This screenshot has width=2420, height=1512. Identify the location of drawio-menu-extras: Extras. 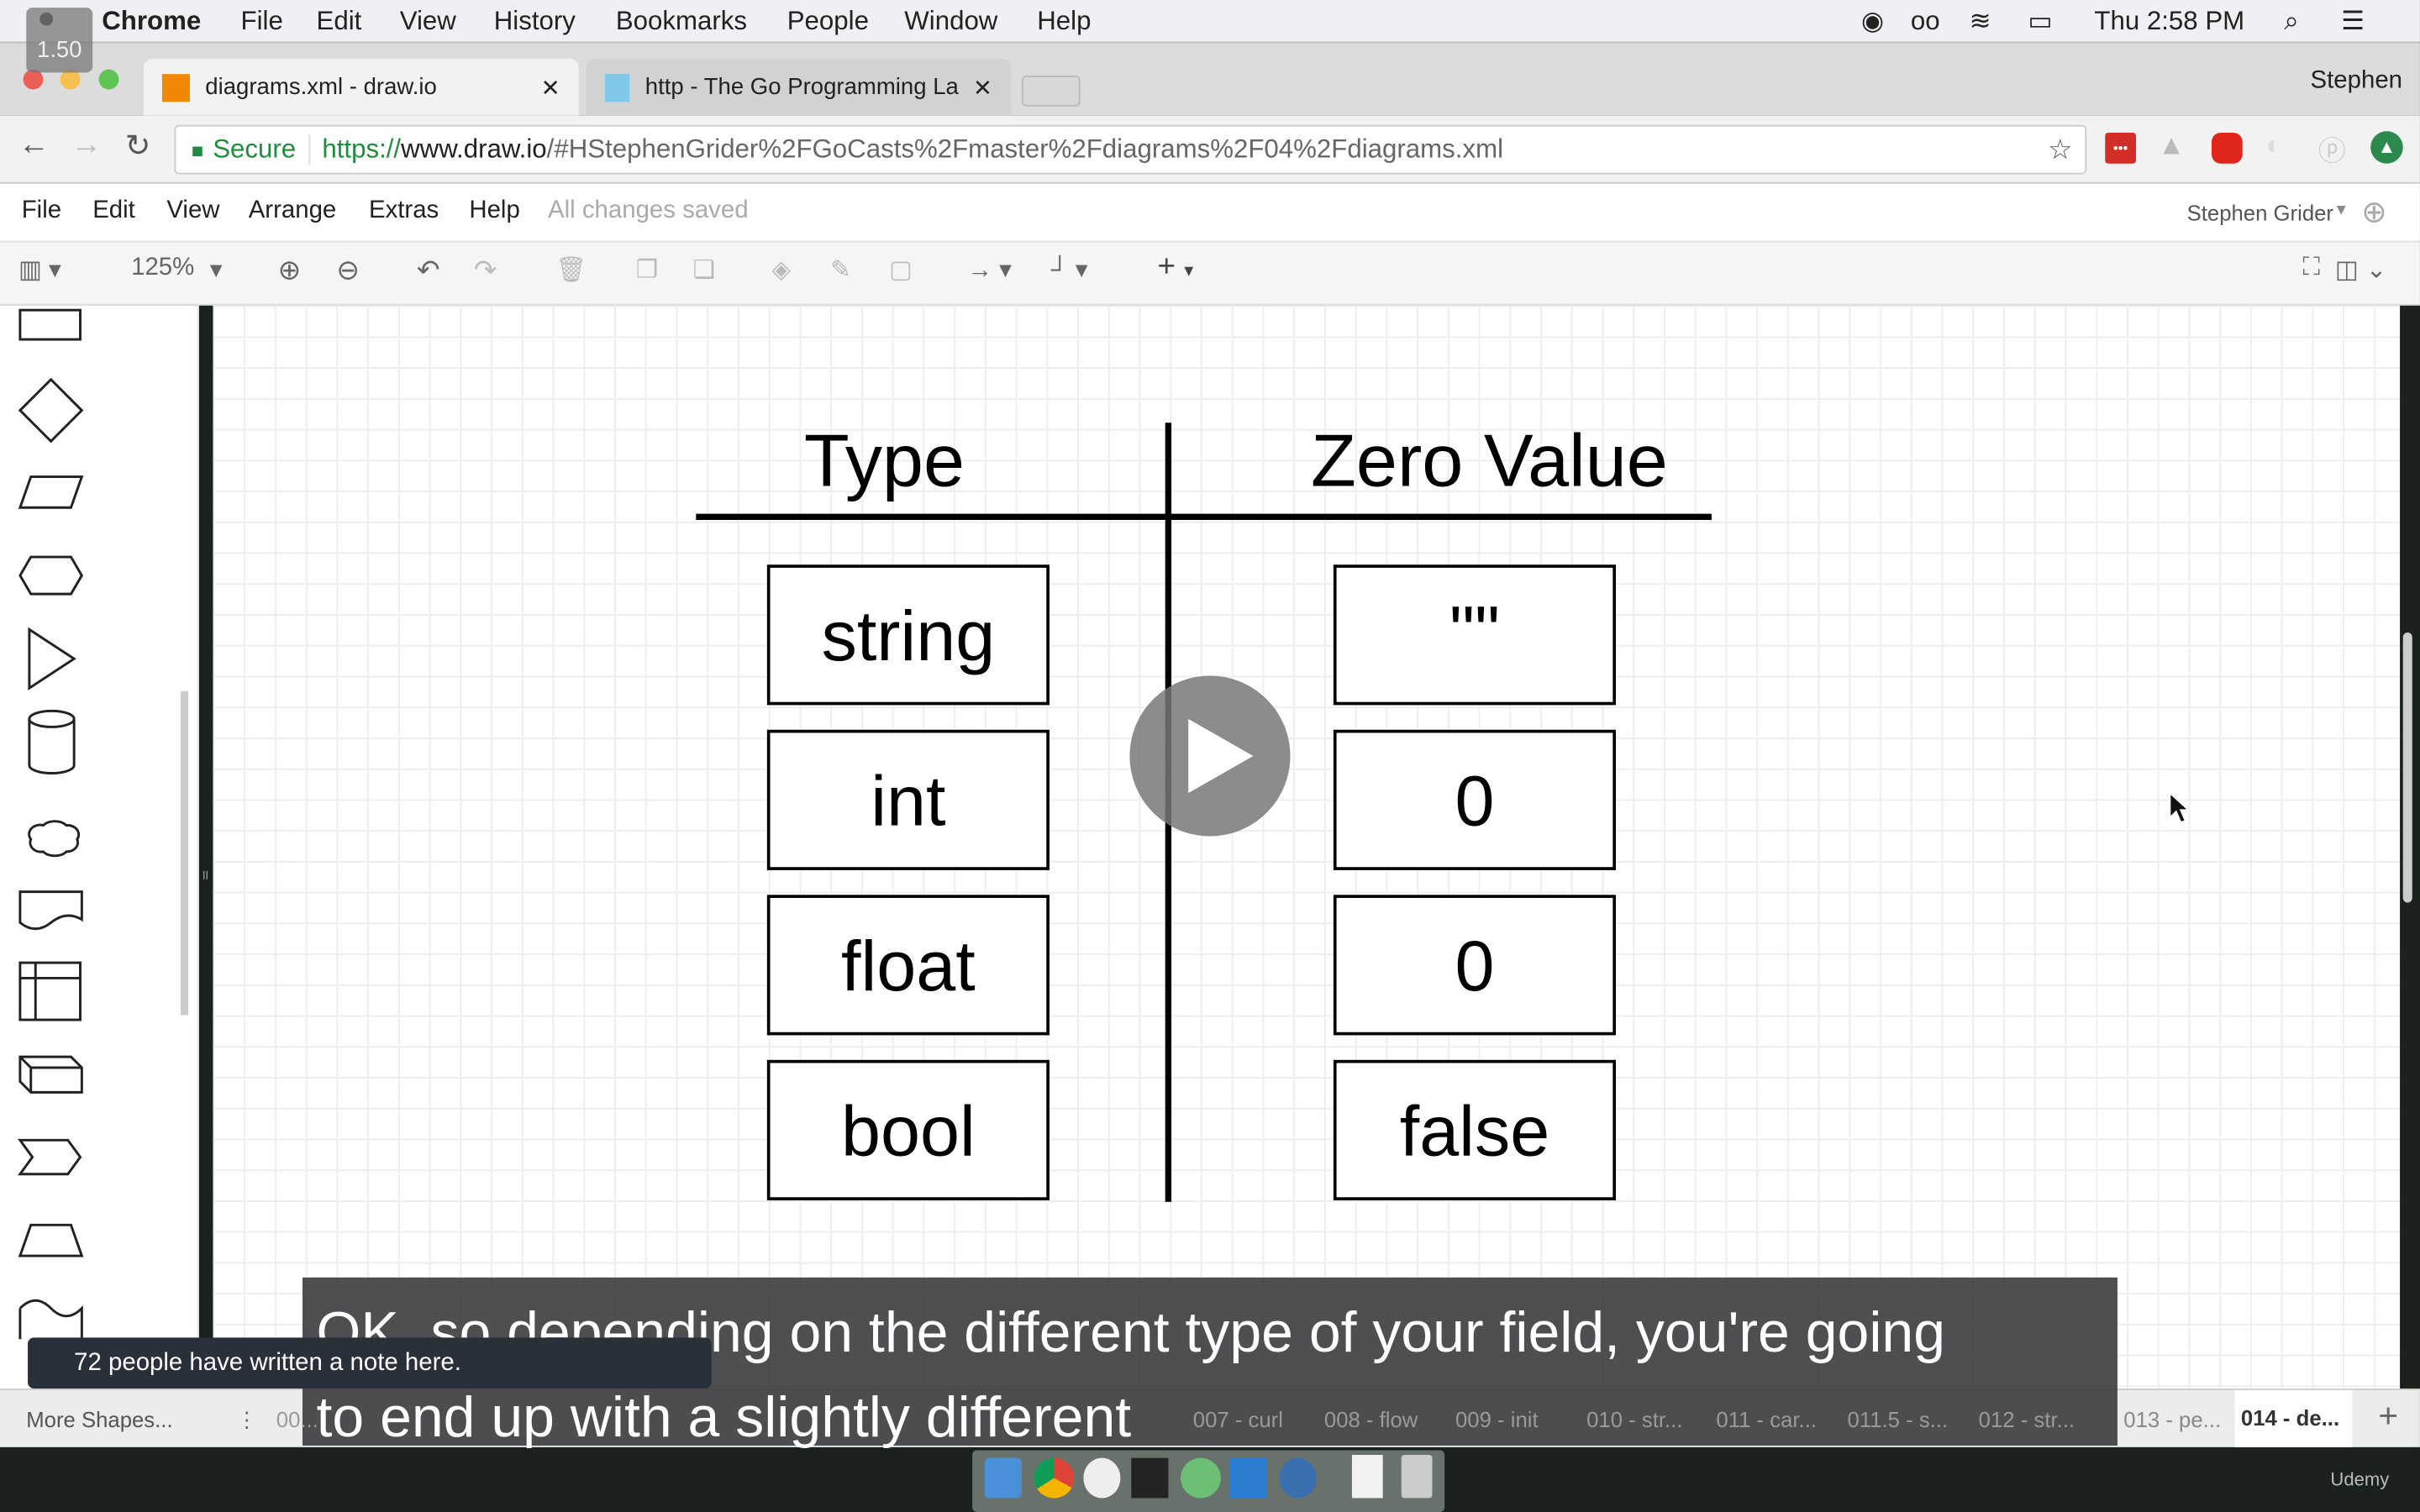
(404, 211).